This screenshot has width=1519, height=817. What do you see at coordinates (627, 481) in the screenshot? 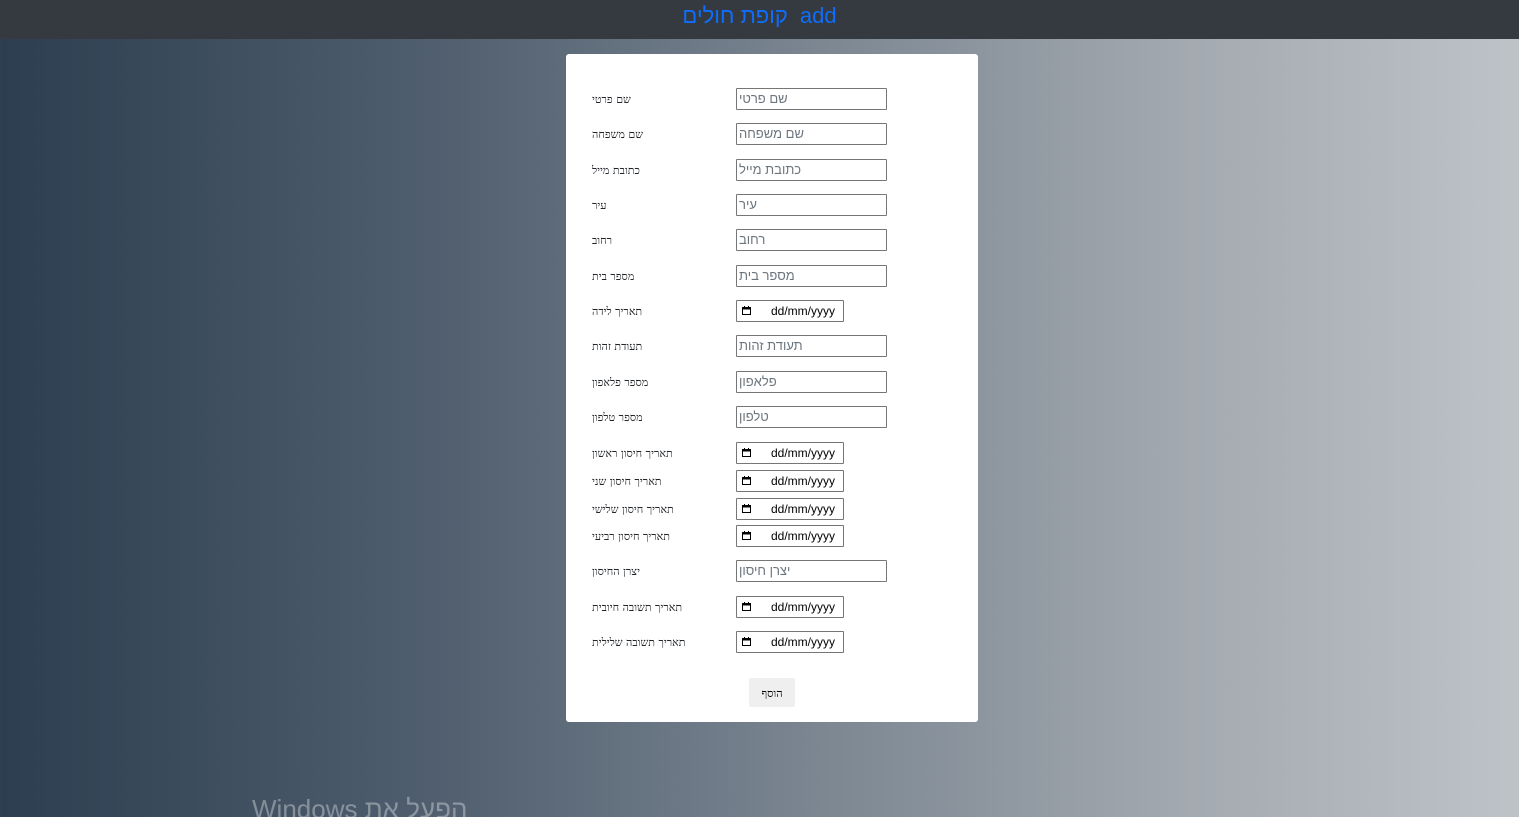
I see `vaccine-2-label: תאריך חיסון שני` at bounding box center [627, 481].